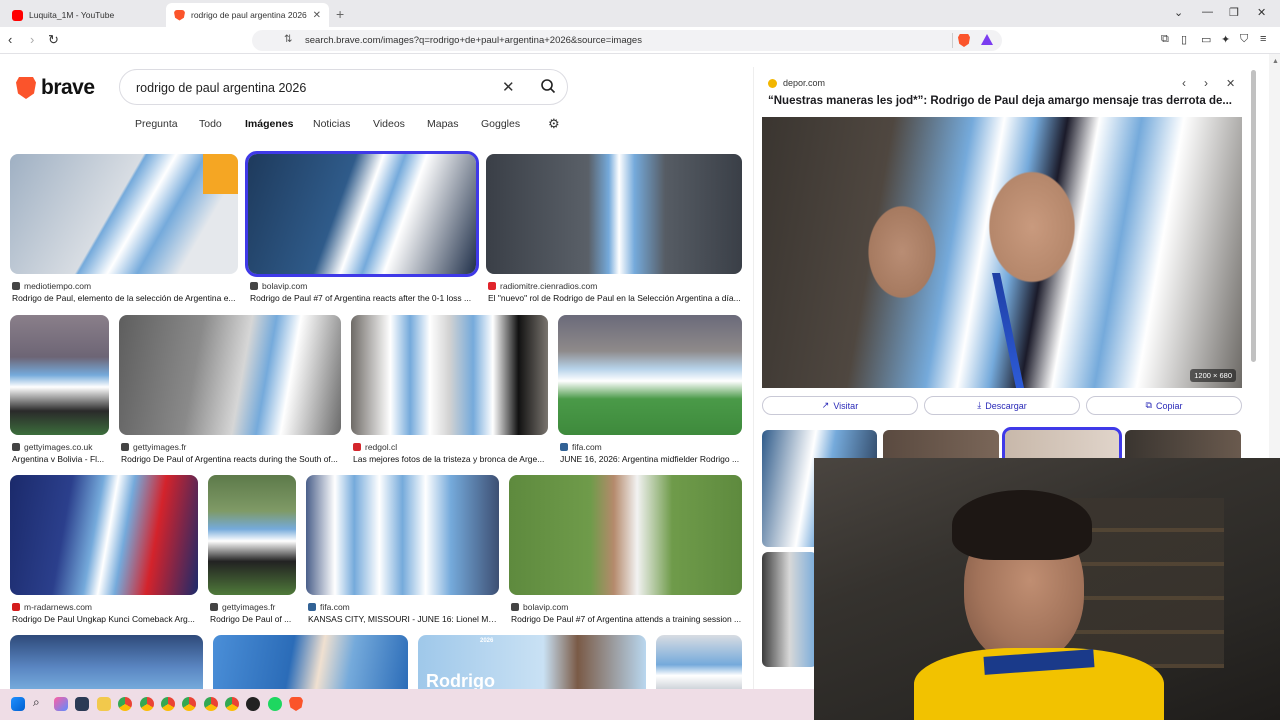 The image size is (1280, 720). I want to click on file-explorer-icon, so click(104, 704).